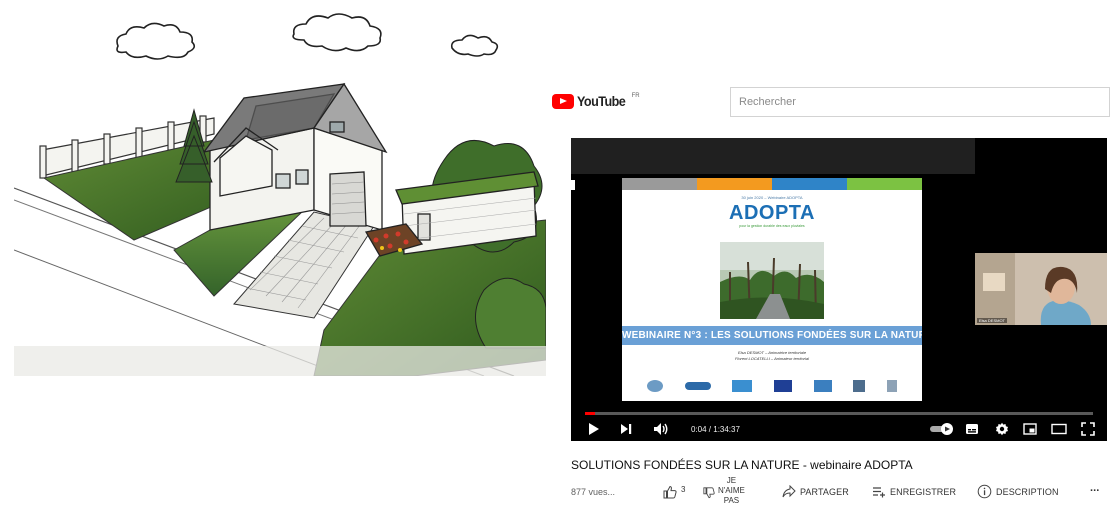 The width and height of the screenshot is (1110, 516). I want to click on search-input, so click(920, 102).